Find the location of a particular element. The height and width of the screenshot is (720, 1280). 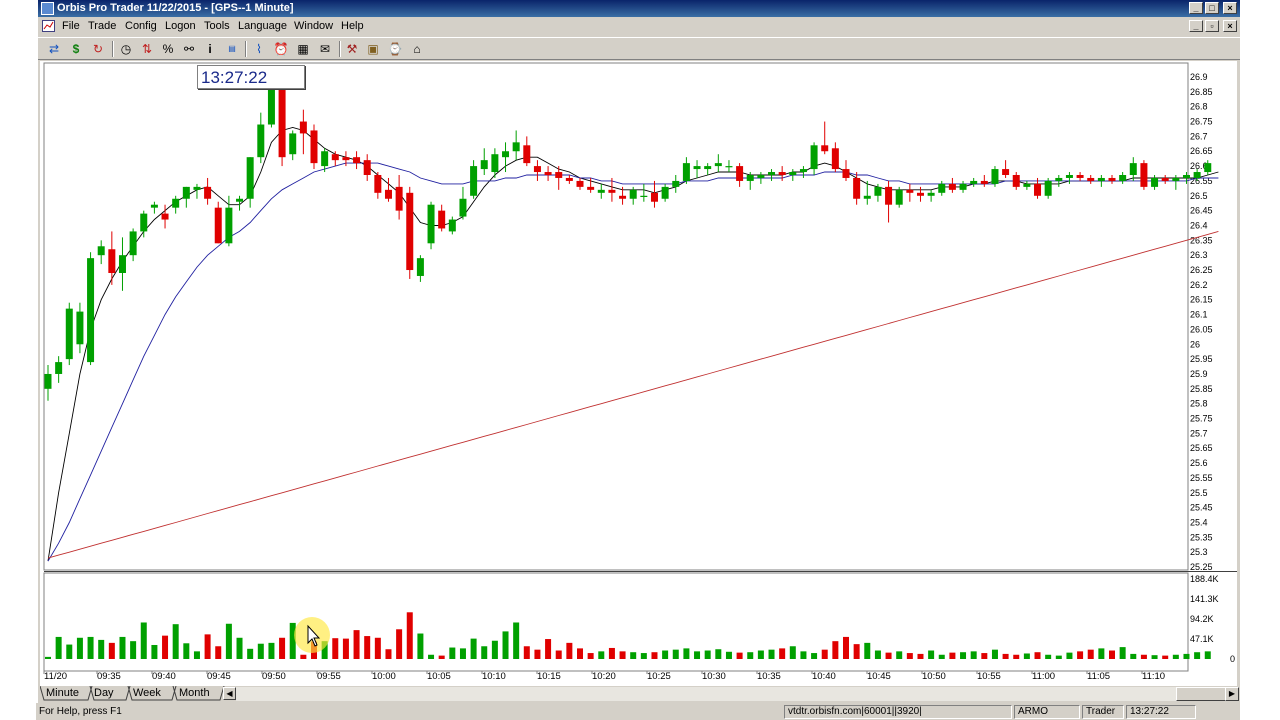

price-tick-label: 26.5 is located at coordinates (1199, 196).